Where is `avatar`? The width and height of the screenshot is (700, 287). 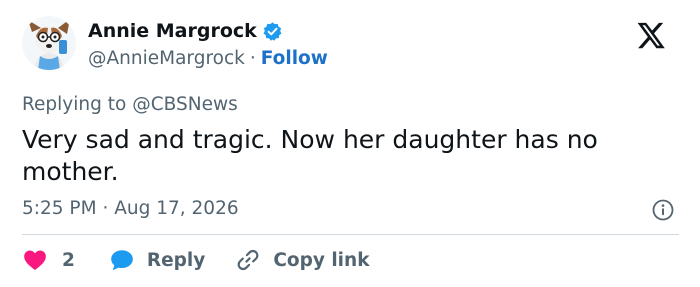 avatar is located at coordinates (49, 43).